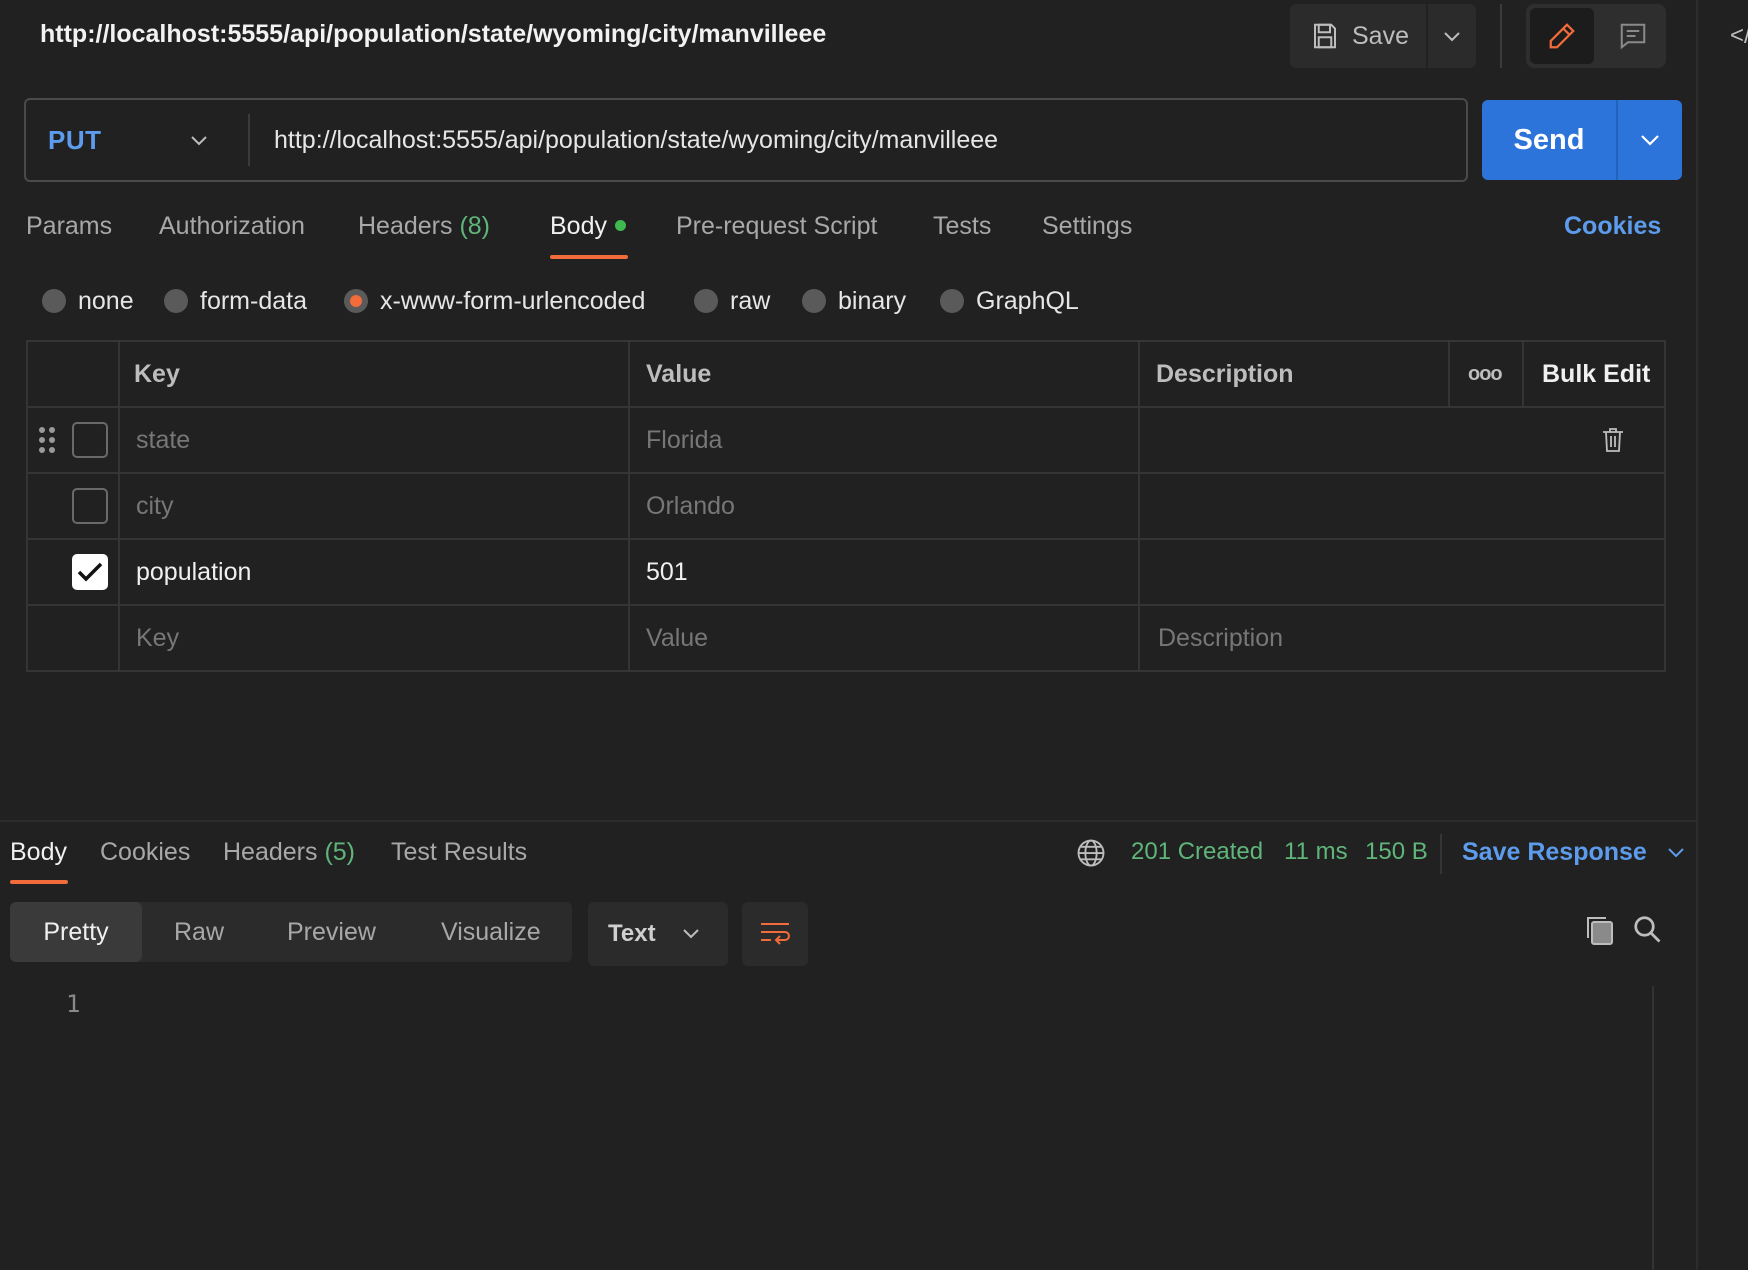 This screenshot has height=1270, width=1748. I want to click on globe-icon, so click(1091, 853).